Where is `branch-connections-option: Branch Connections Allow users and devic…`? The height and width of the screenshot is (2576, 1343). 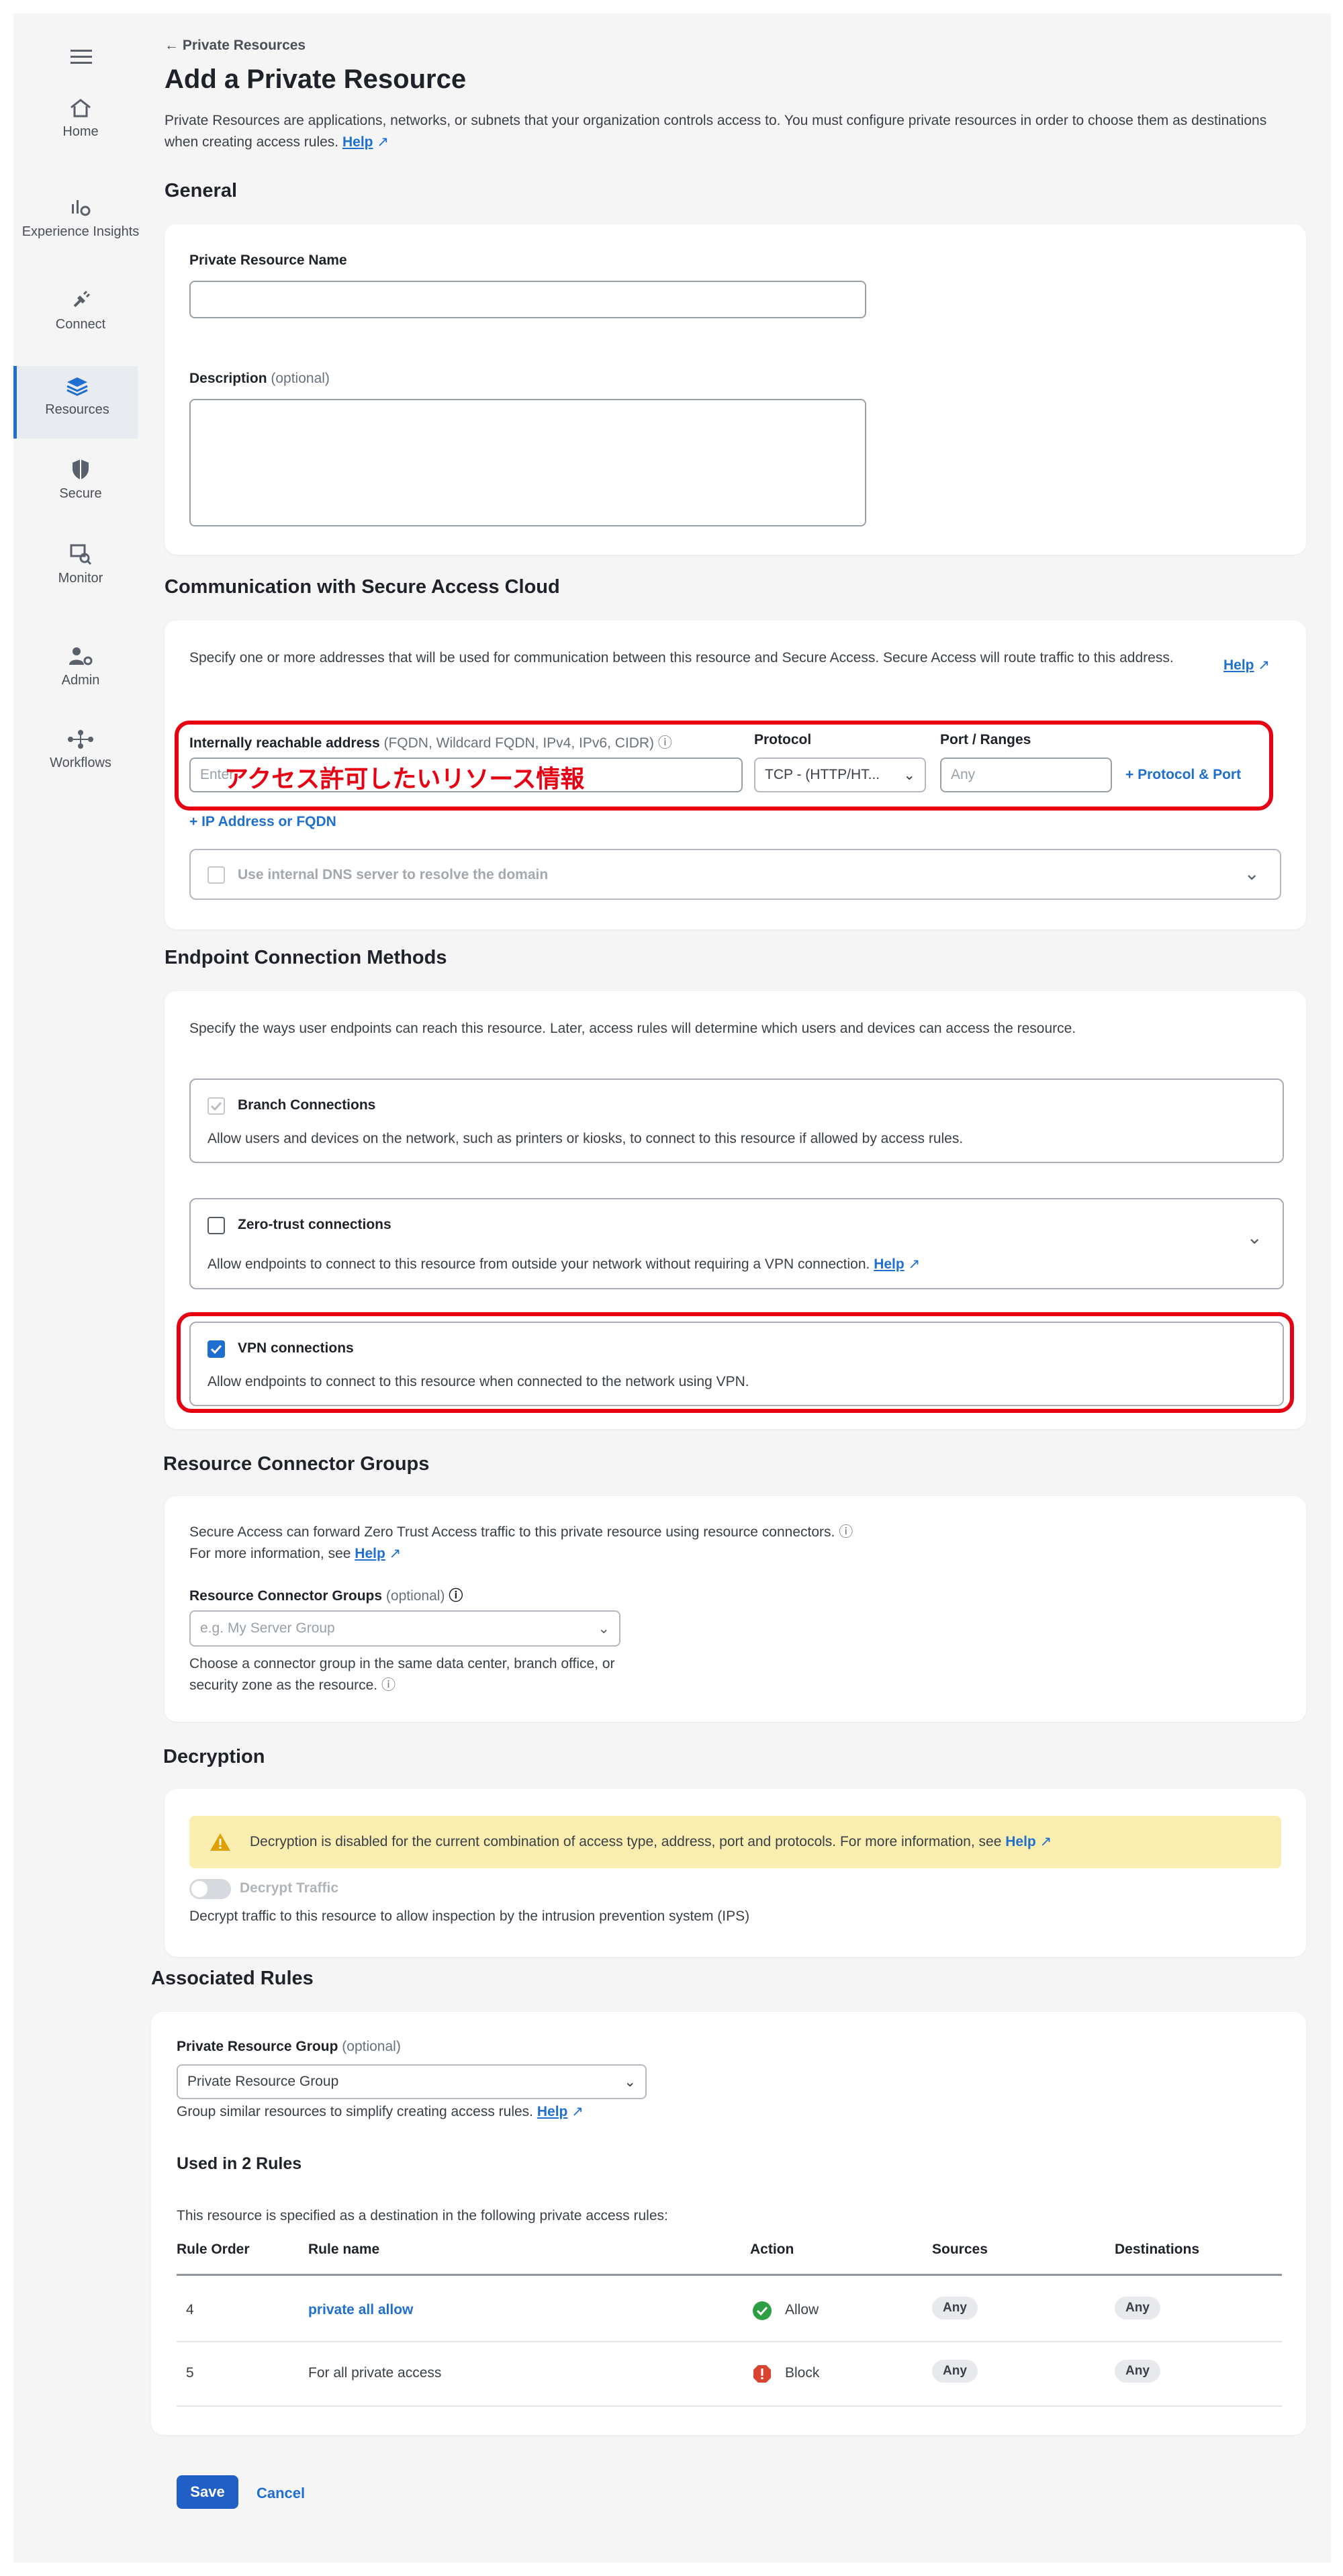
branch-connections-option: Branch Connections Allow users and devic… is located at coordinates (736, 1120).